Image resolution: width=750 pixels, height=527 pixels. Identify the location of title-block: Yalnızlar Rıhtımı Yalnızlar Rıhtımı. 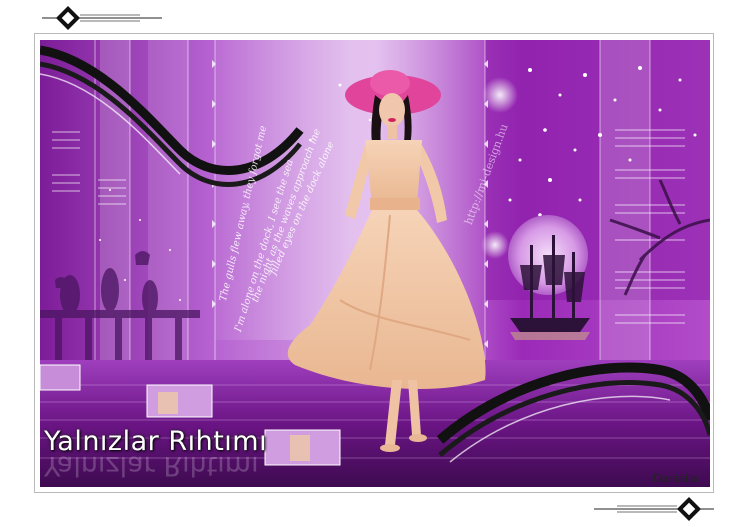
(155, 453).